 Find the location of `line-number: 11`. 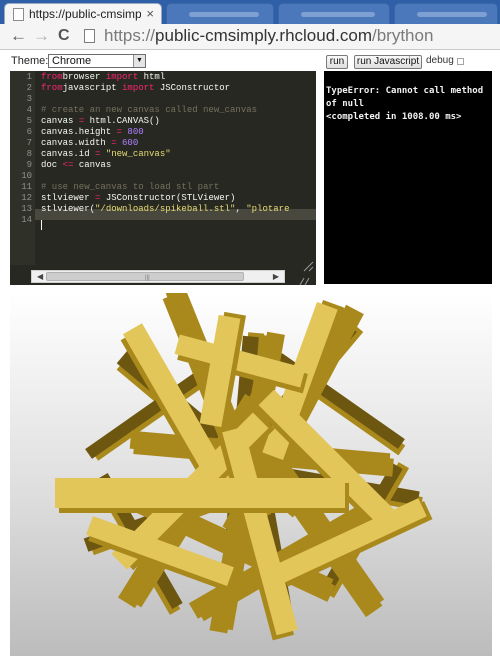

line-number: 11 is located at coordinates (26, 187).